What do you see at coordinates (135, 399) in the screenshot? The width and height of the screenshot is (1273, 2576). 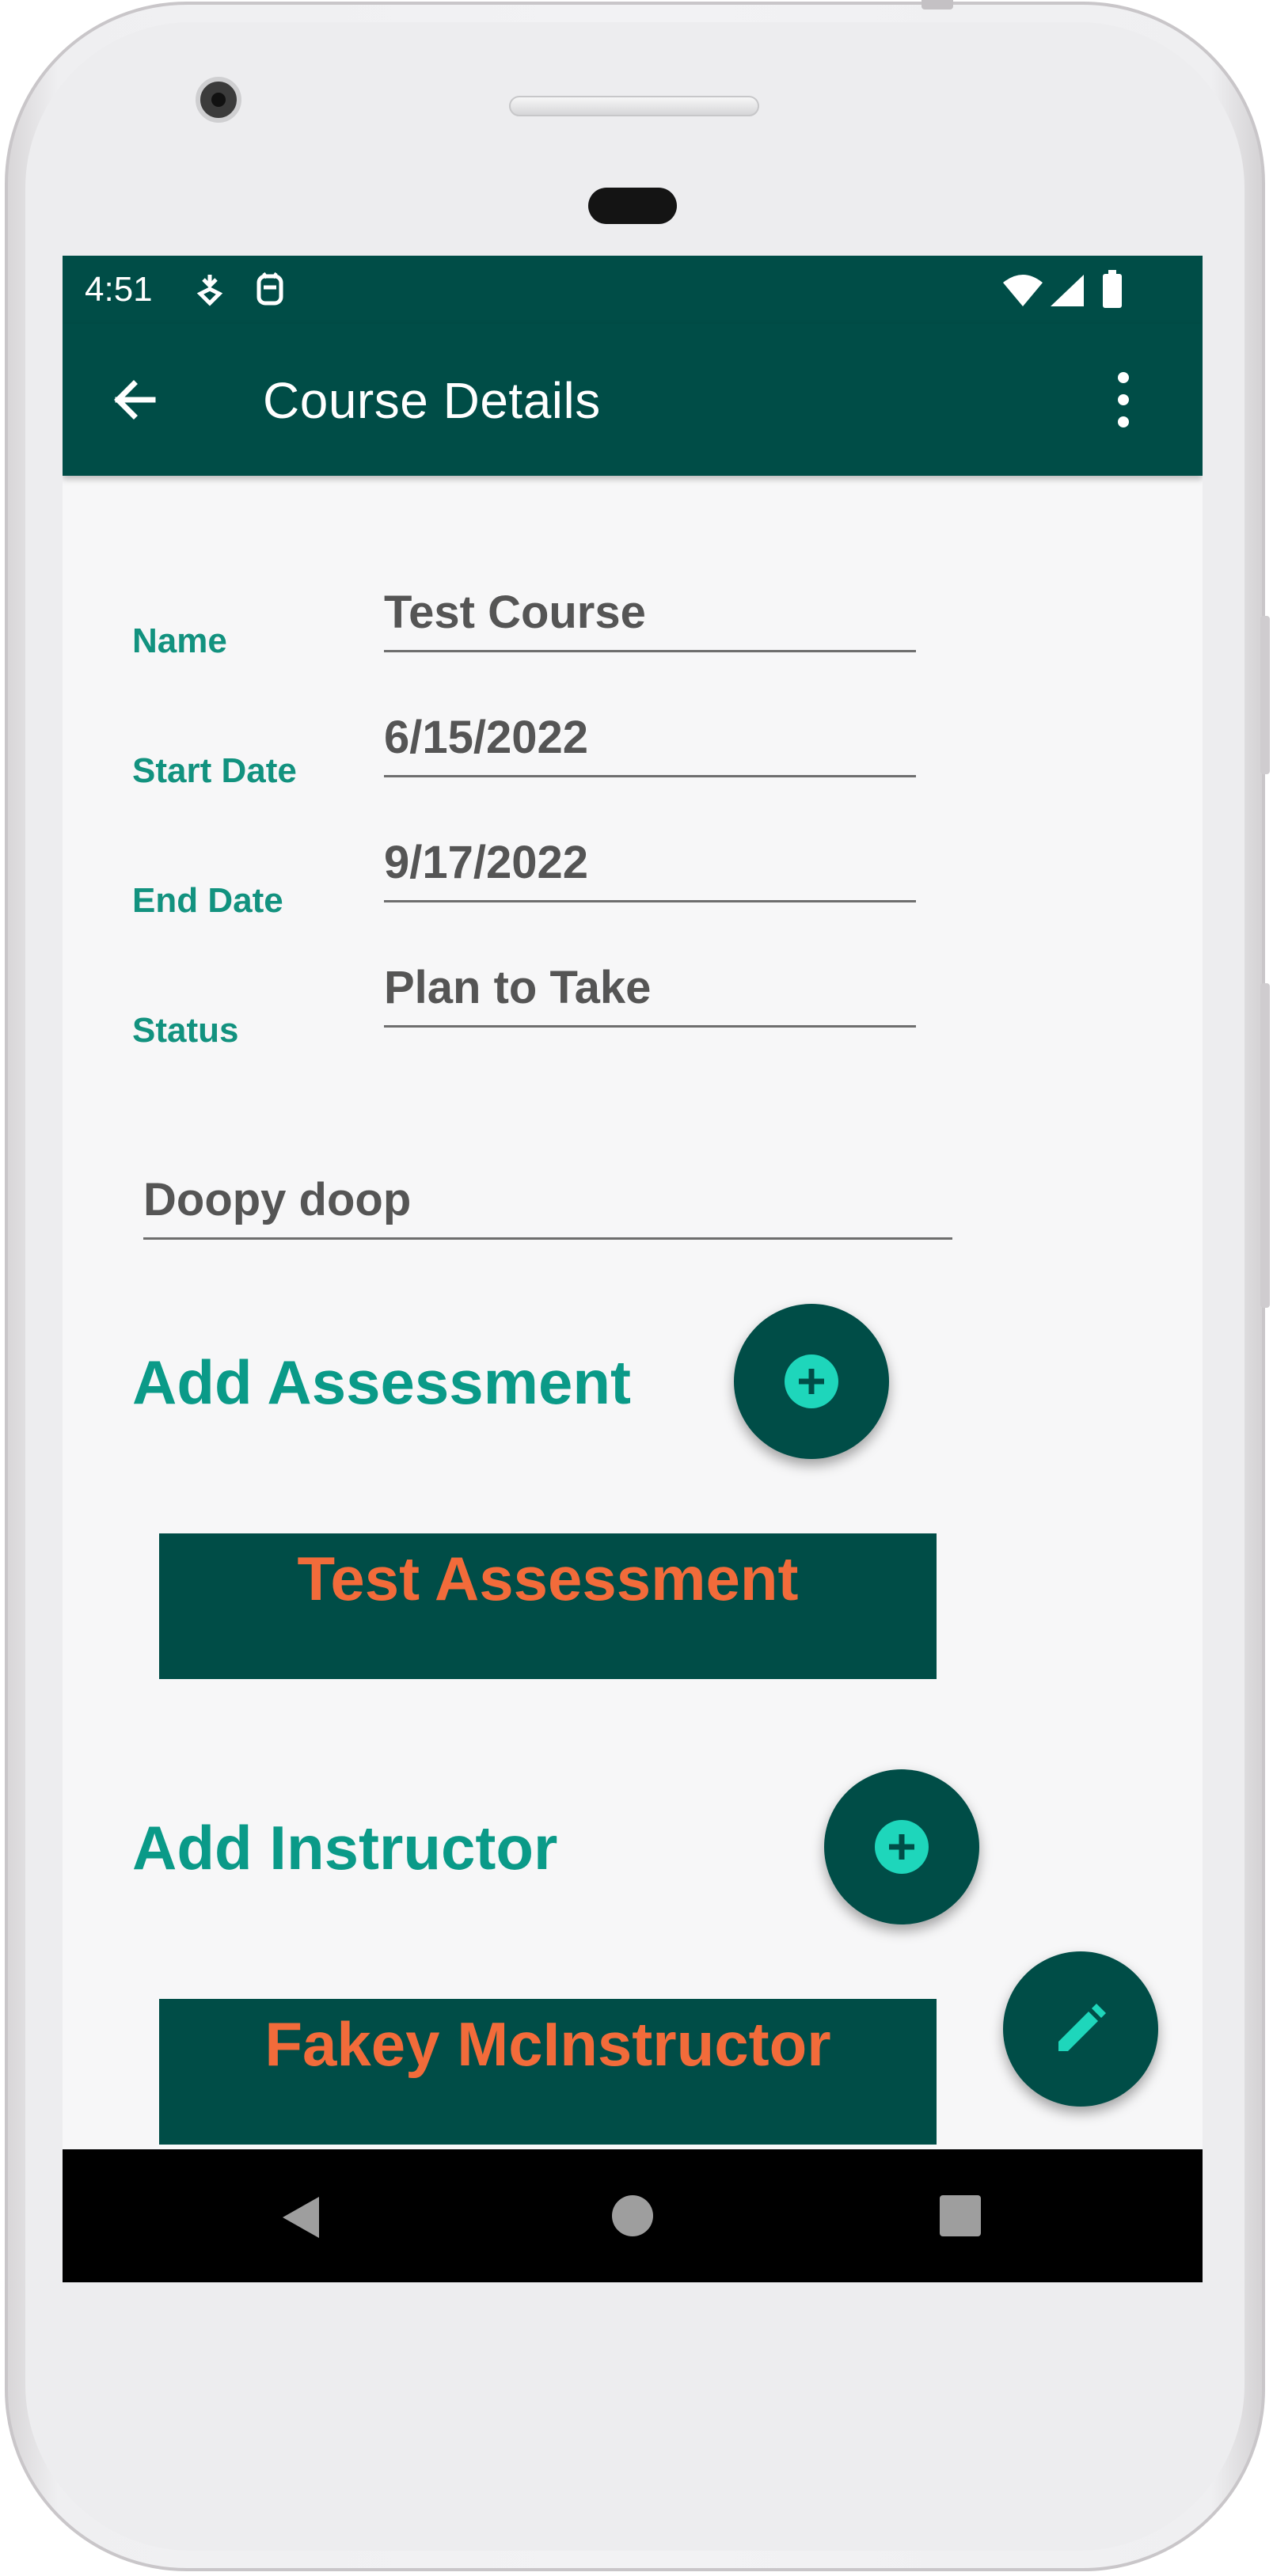 I see `arrow-left-icon` at bounding box center [135, 399].